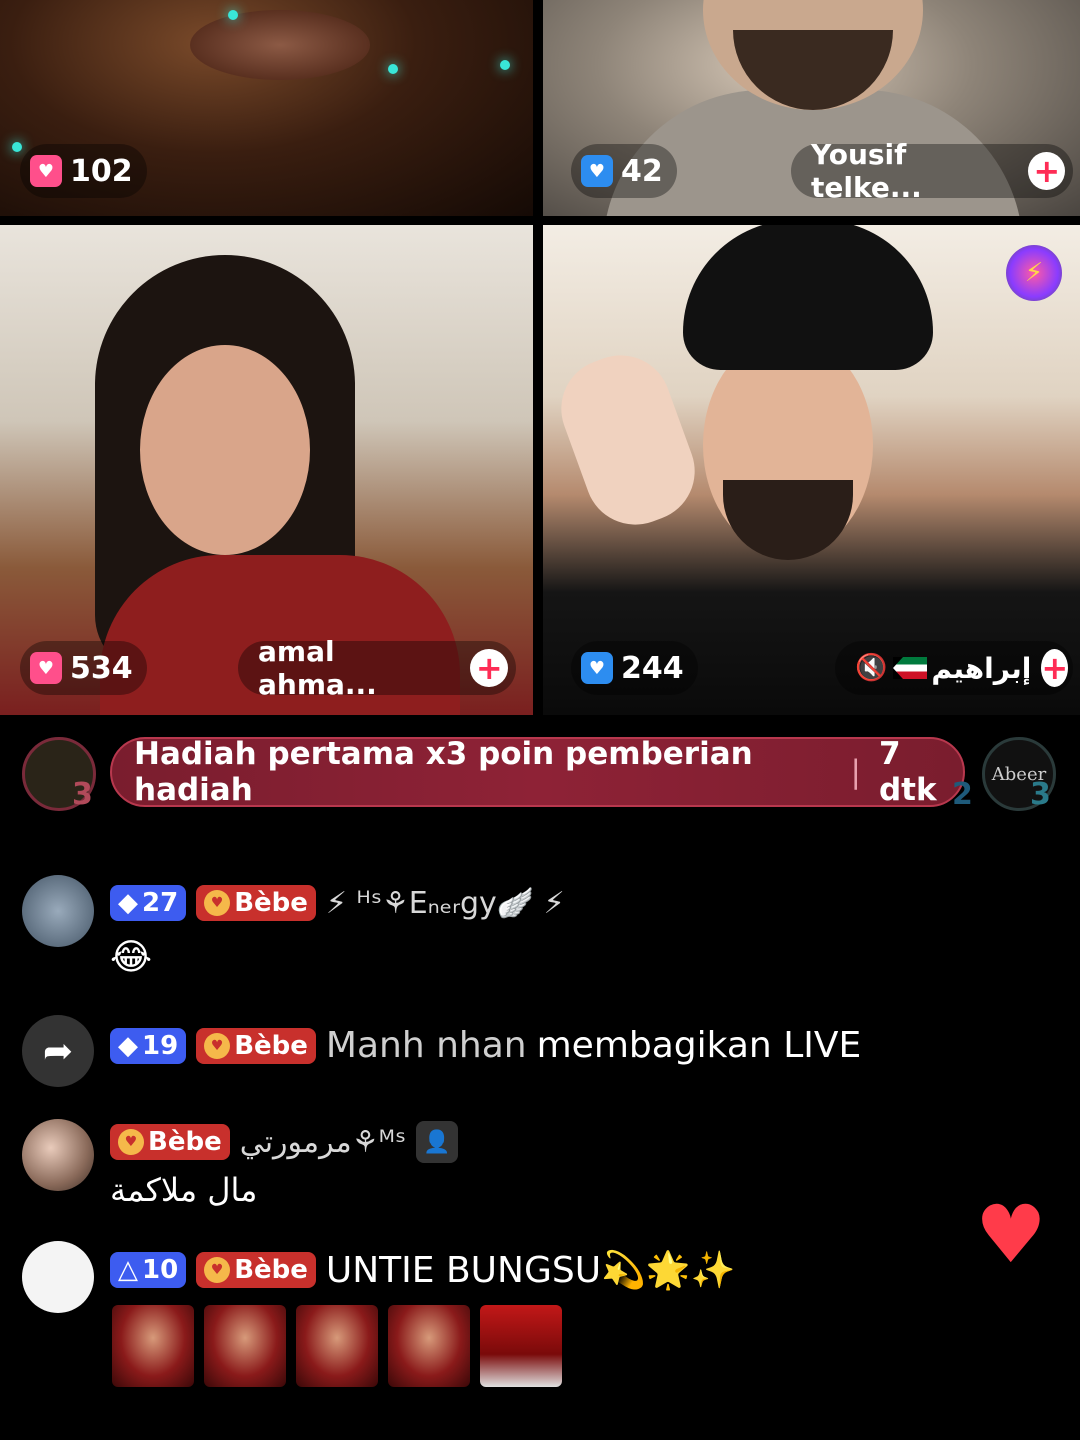  I want to click on gift-count: 244, so click(652, 668).